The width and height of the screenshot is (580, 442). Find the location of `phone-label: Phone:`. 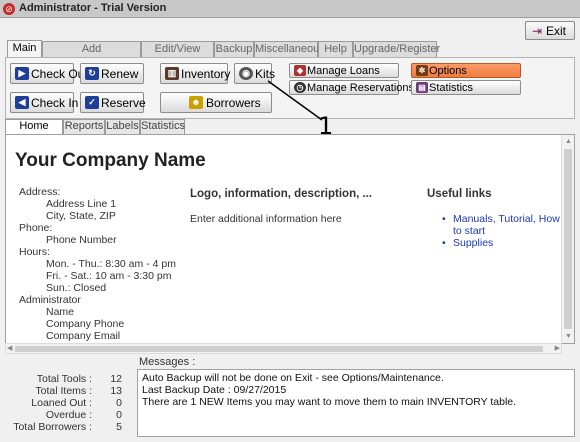

phone-label: Phone: is located at coordinates (36, 228).